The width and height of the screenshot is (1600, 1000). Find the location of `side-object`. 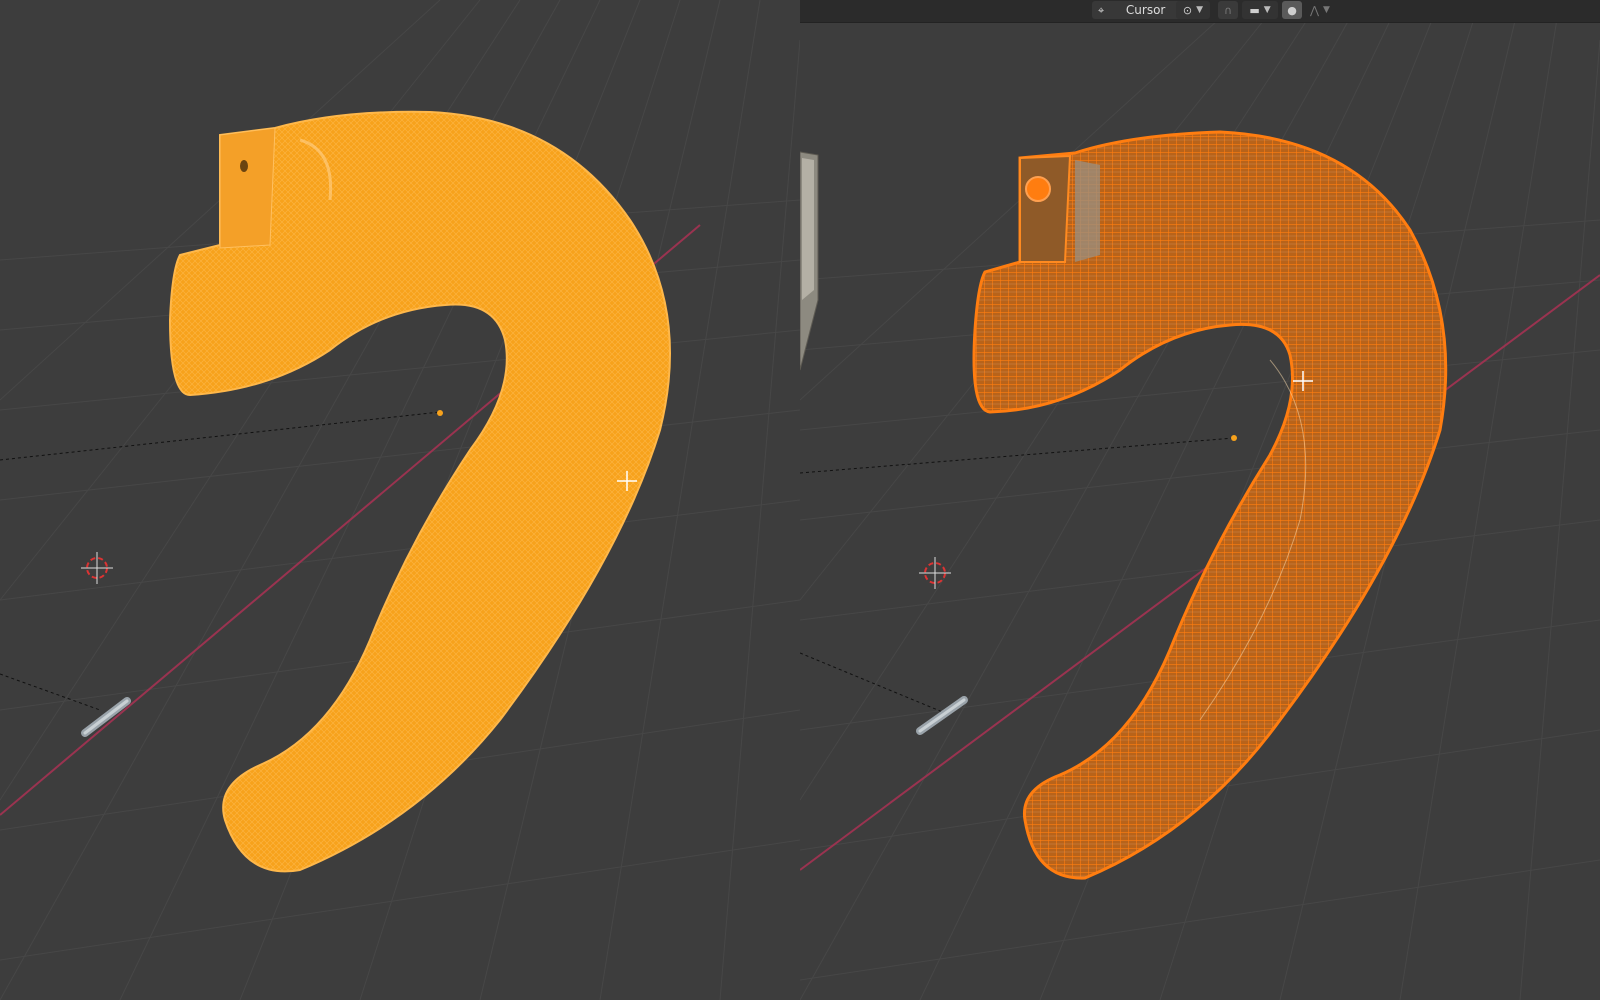

side-object is located at coordinates (809, 261).